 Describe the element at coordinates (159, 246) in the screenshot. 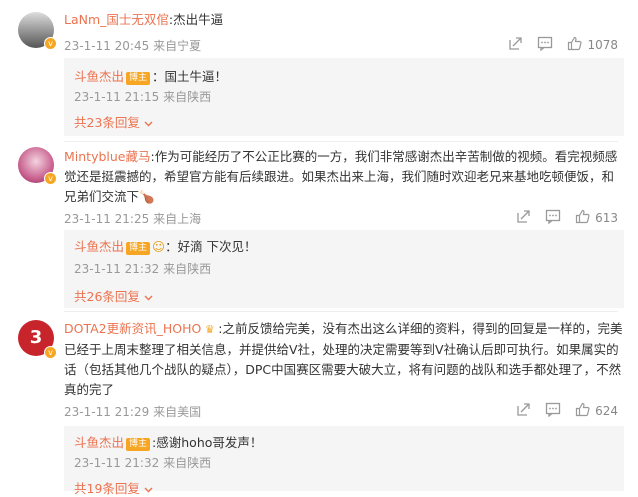

I see `emoji-icon: ☺` at that location.